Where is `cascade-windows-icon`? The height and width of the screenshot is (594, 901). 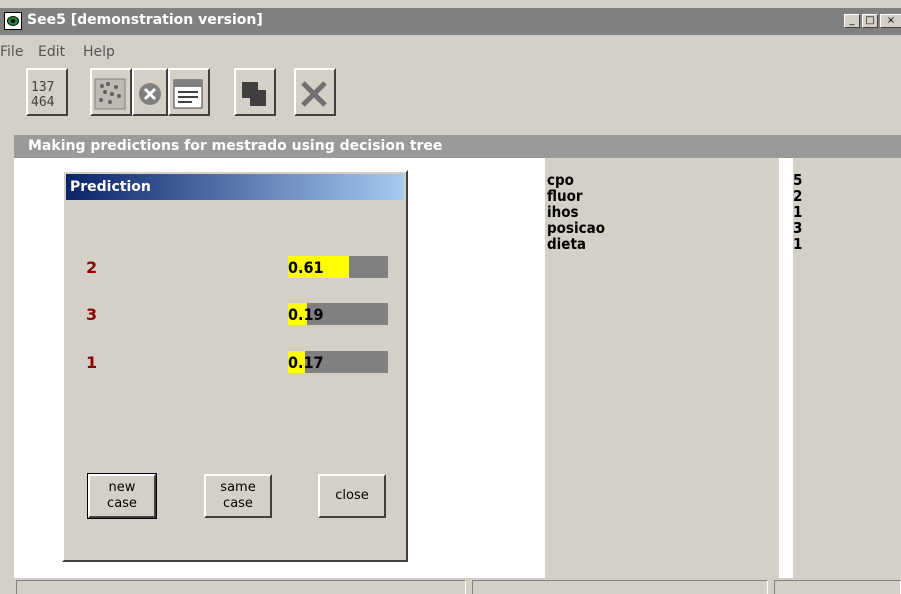 cascade-windows-icon is located at coordinates (254, 94).